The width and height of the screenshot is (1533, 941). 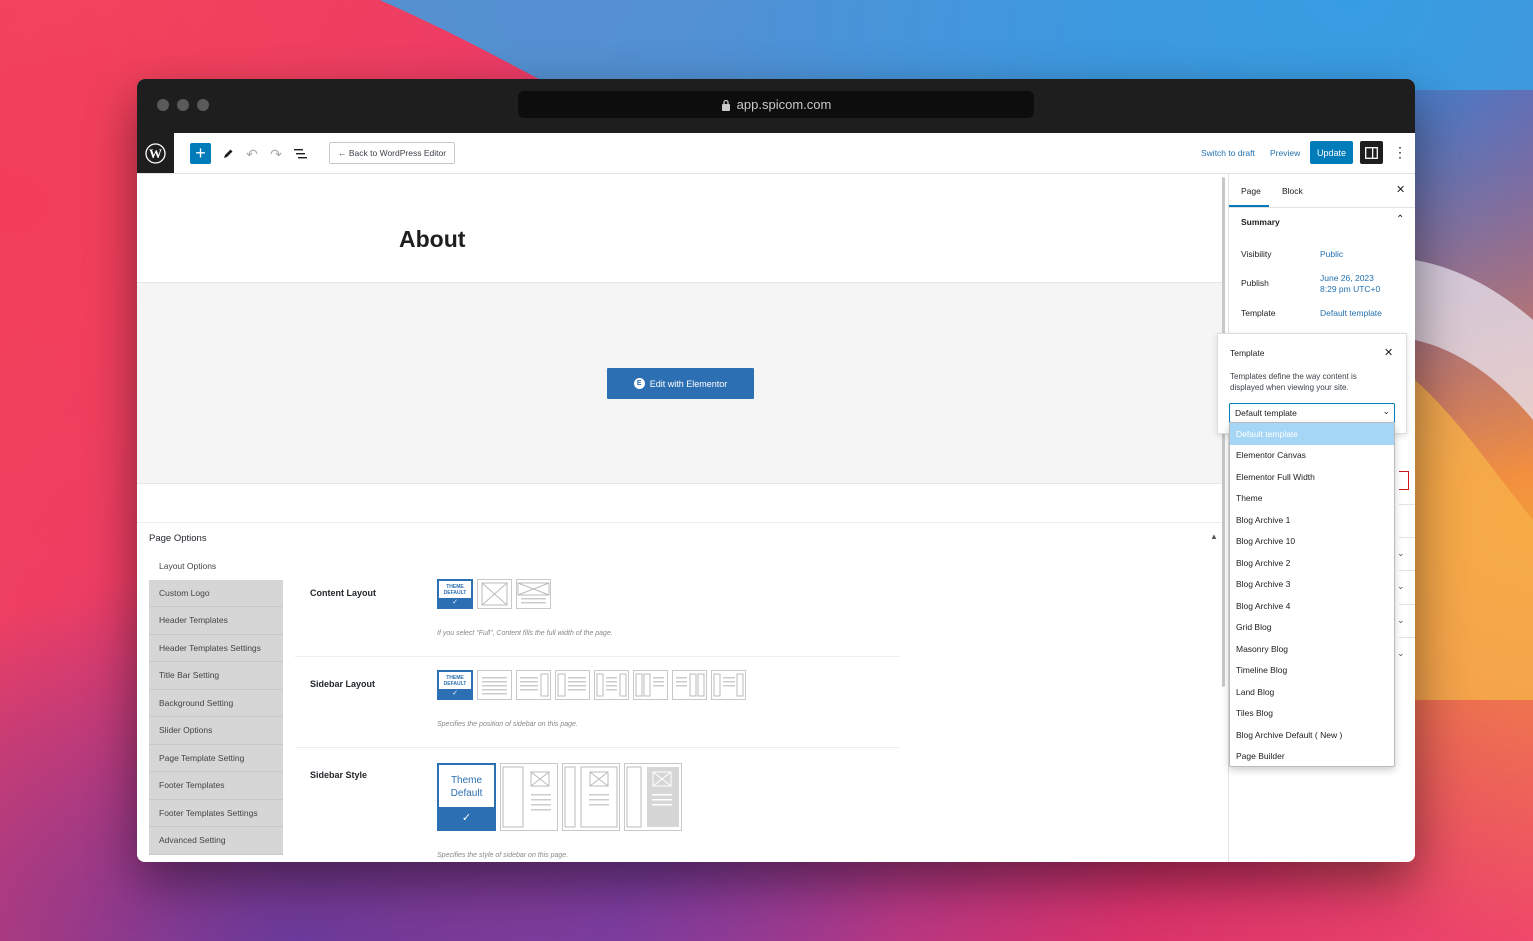 I want to click on window-close-dot, so click(x=163, y=105).